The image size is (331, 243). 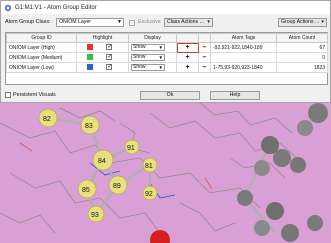 I want to click on title-bar: G1:M1:V1 - Atom Group Editor, so click(x=165, y=7).